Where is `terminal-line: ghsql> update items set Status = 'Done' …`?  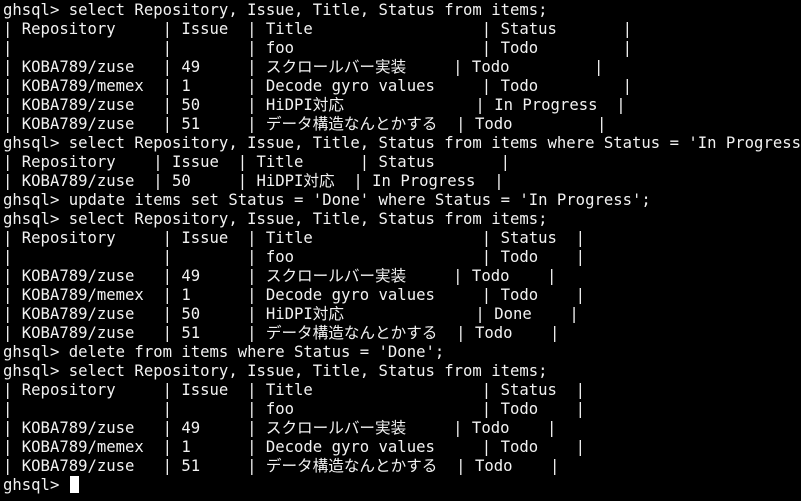
terminal-line: ghsql> update items set Status = 'Done' … is located at coordinates (327, 200).